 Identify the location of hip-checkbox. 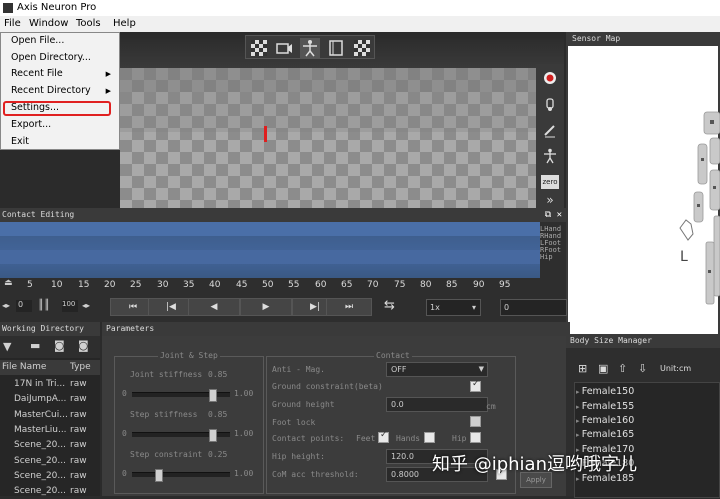
(475, 437).